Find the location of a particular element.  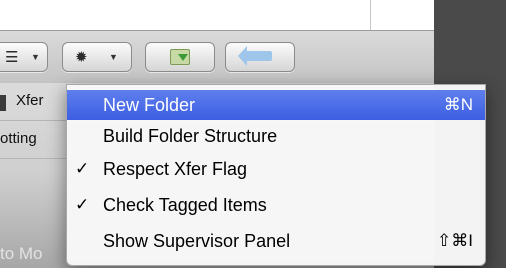

menu-item-show-supervisor-panel: Show Supervisor Panel ⇧⌘I is located at coordinates (276, 241).